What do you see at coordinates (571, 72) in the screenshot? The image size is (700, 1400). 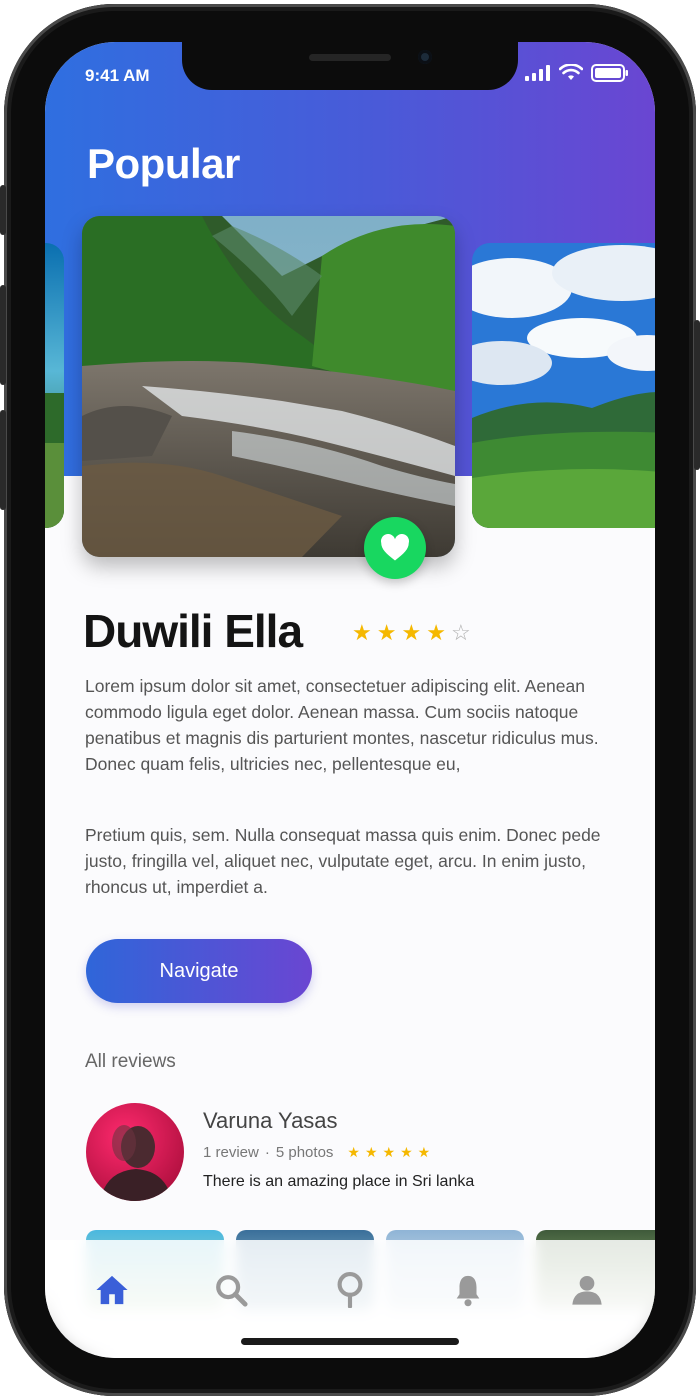 I see `wifi-icon` at bounding box center [571, 72].